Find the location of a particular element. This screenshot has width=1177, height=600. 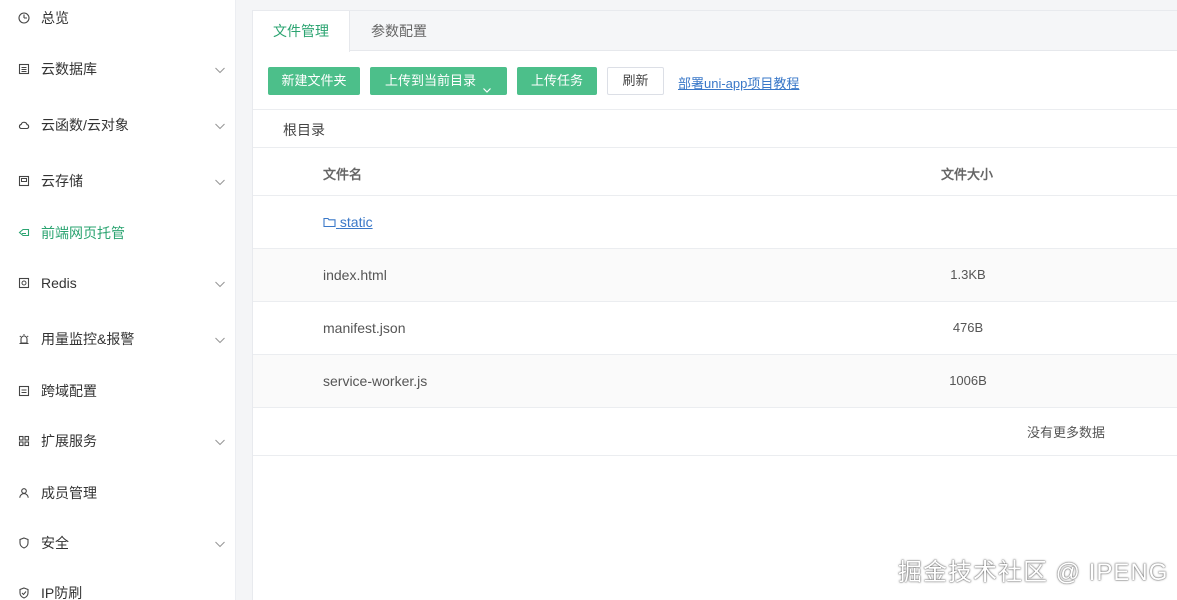

sidebar-item-label: IP防刷 is located at coordinates (62, 592).